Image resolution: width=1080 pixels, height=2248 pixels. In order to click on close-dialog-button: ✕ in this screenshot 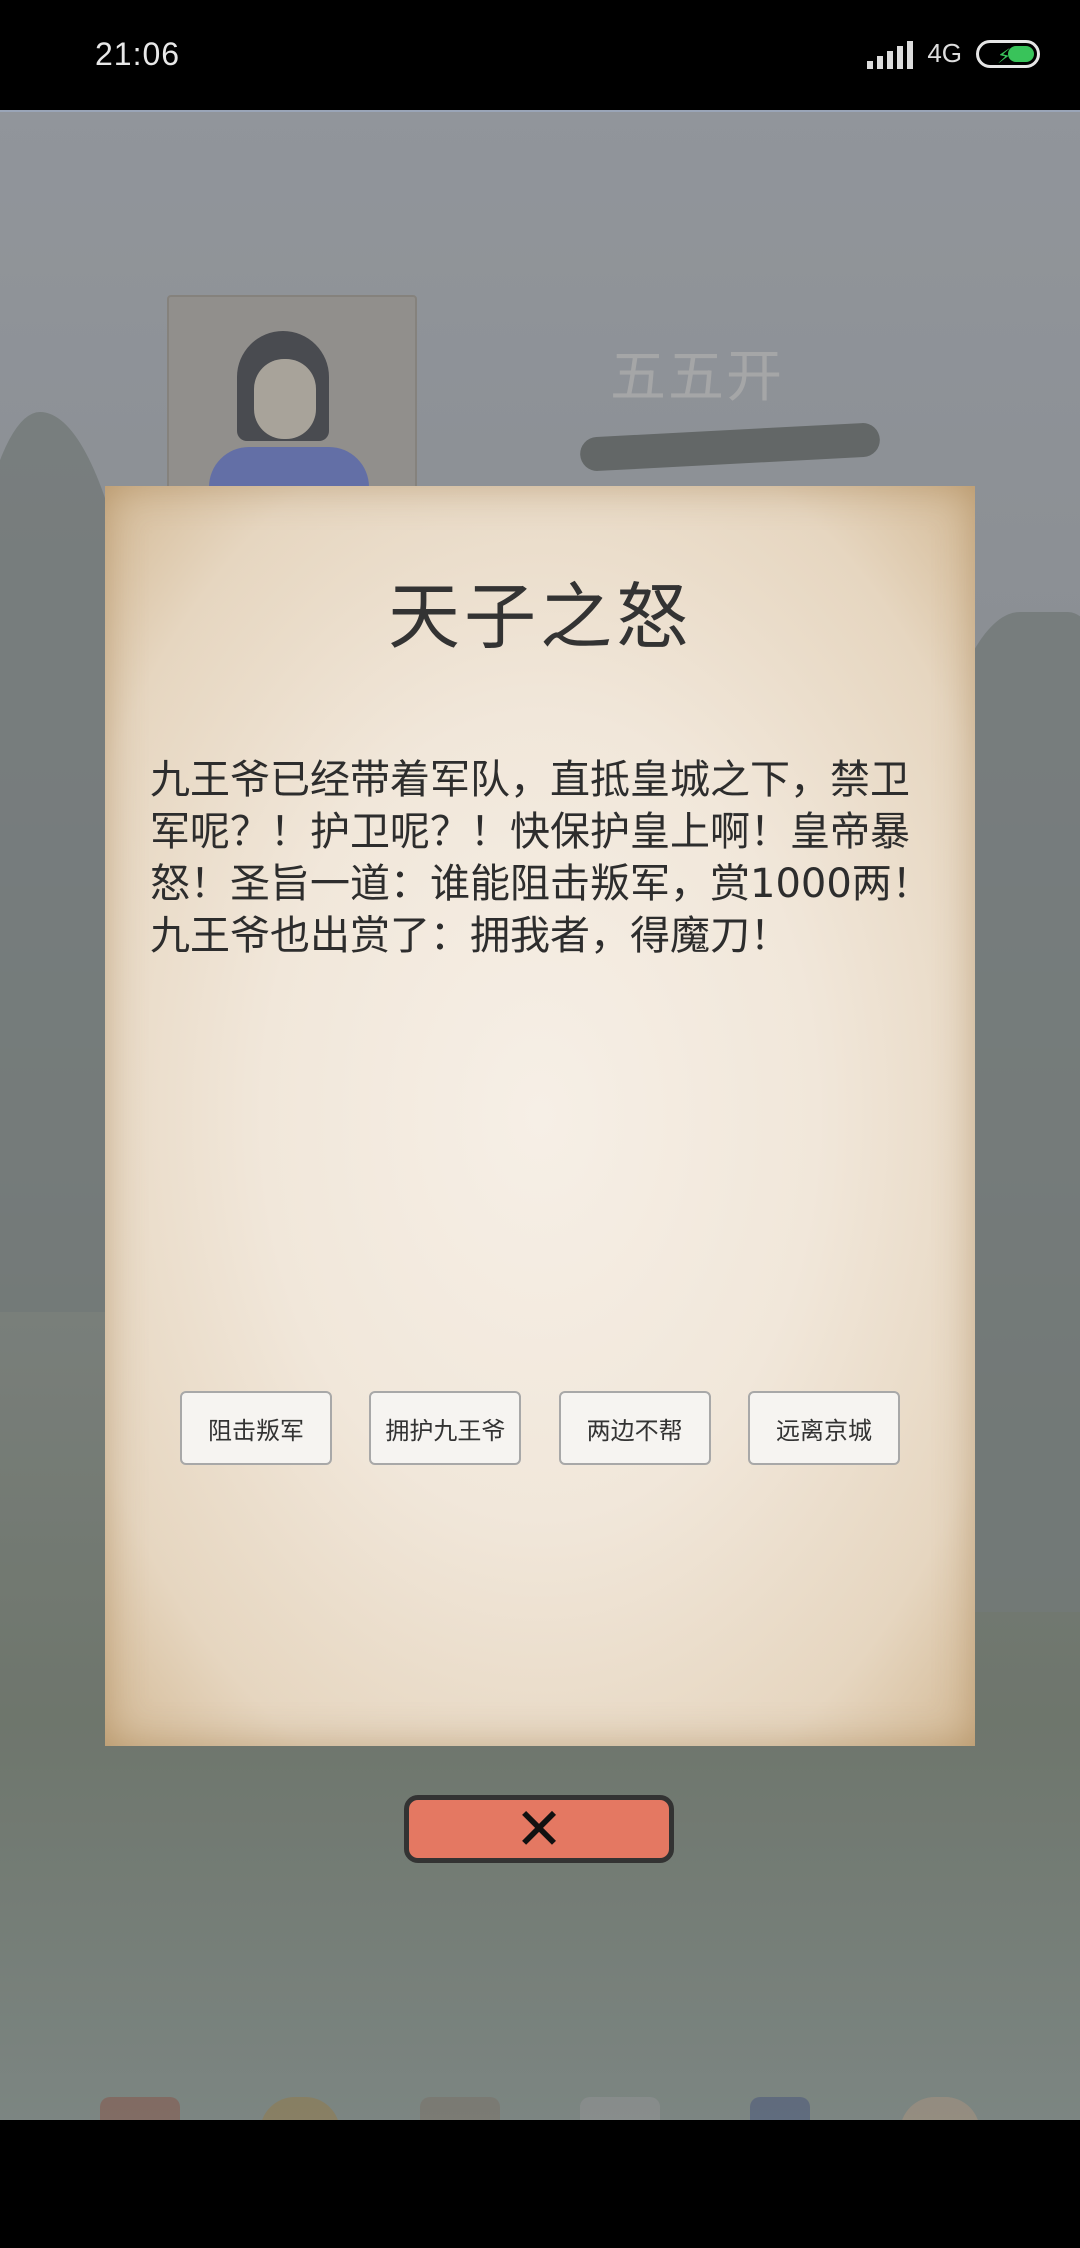, I will do `click(539, 1829)`.